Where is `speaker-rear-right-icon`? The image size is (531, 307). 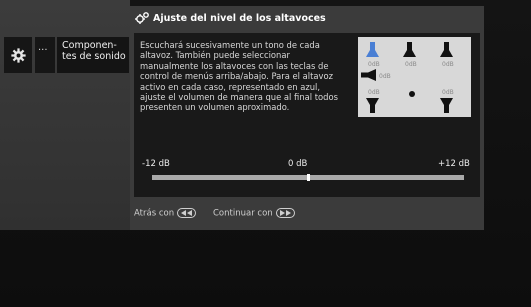
speaker-rear-right-icon is located at coordinates (446, 105).